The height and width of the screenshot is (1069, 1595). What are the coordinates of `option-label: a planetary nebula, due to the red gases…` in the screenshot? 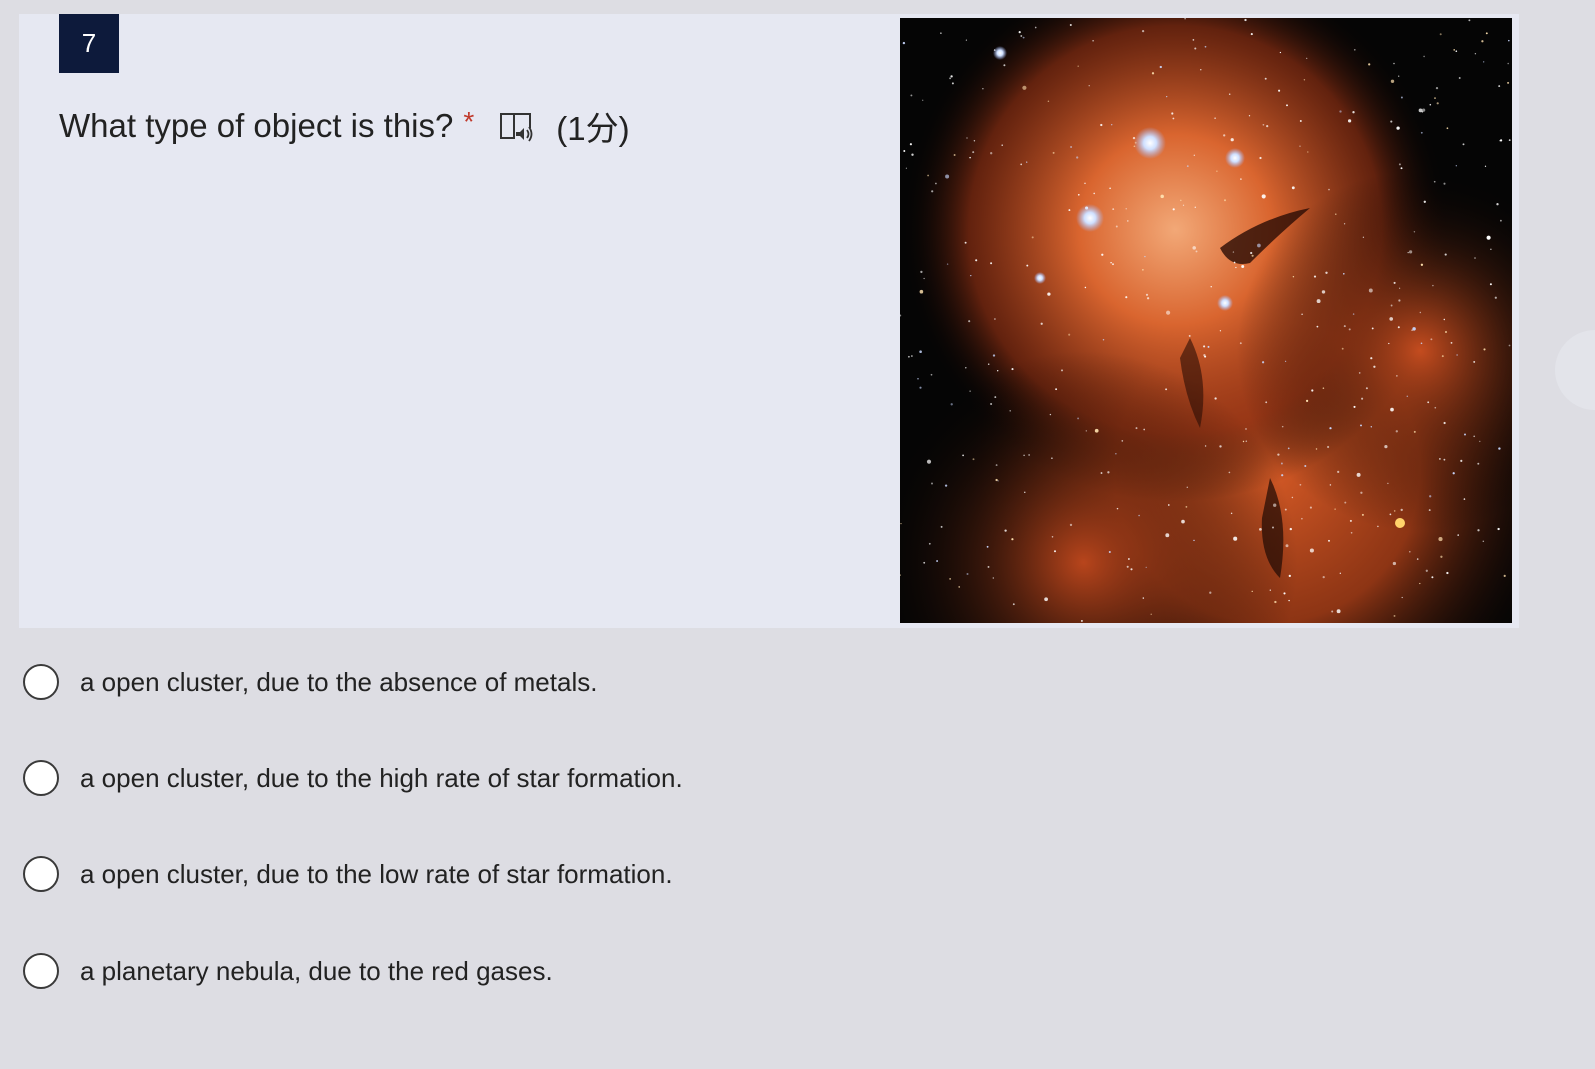 It's located at (316, 970).